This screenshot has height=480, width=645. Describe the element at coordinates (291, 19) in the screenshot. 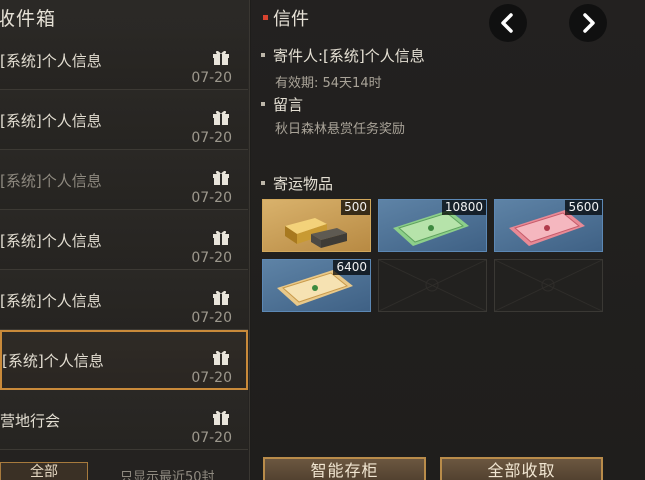

I see `detail-title-text: 信件` at that location.